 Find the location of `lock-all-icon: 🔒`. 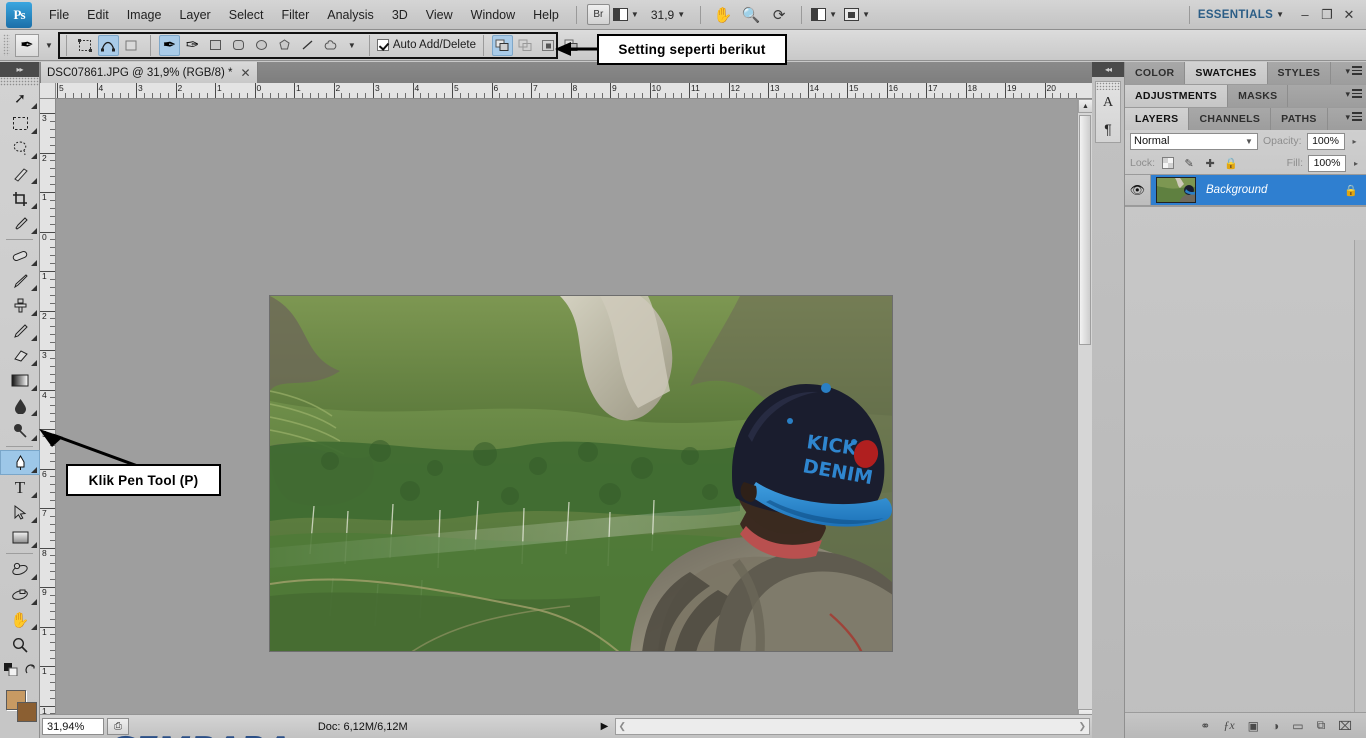

lock-all-icon: 🔒 is located at coordinates (1231, 163).